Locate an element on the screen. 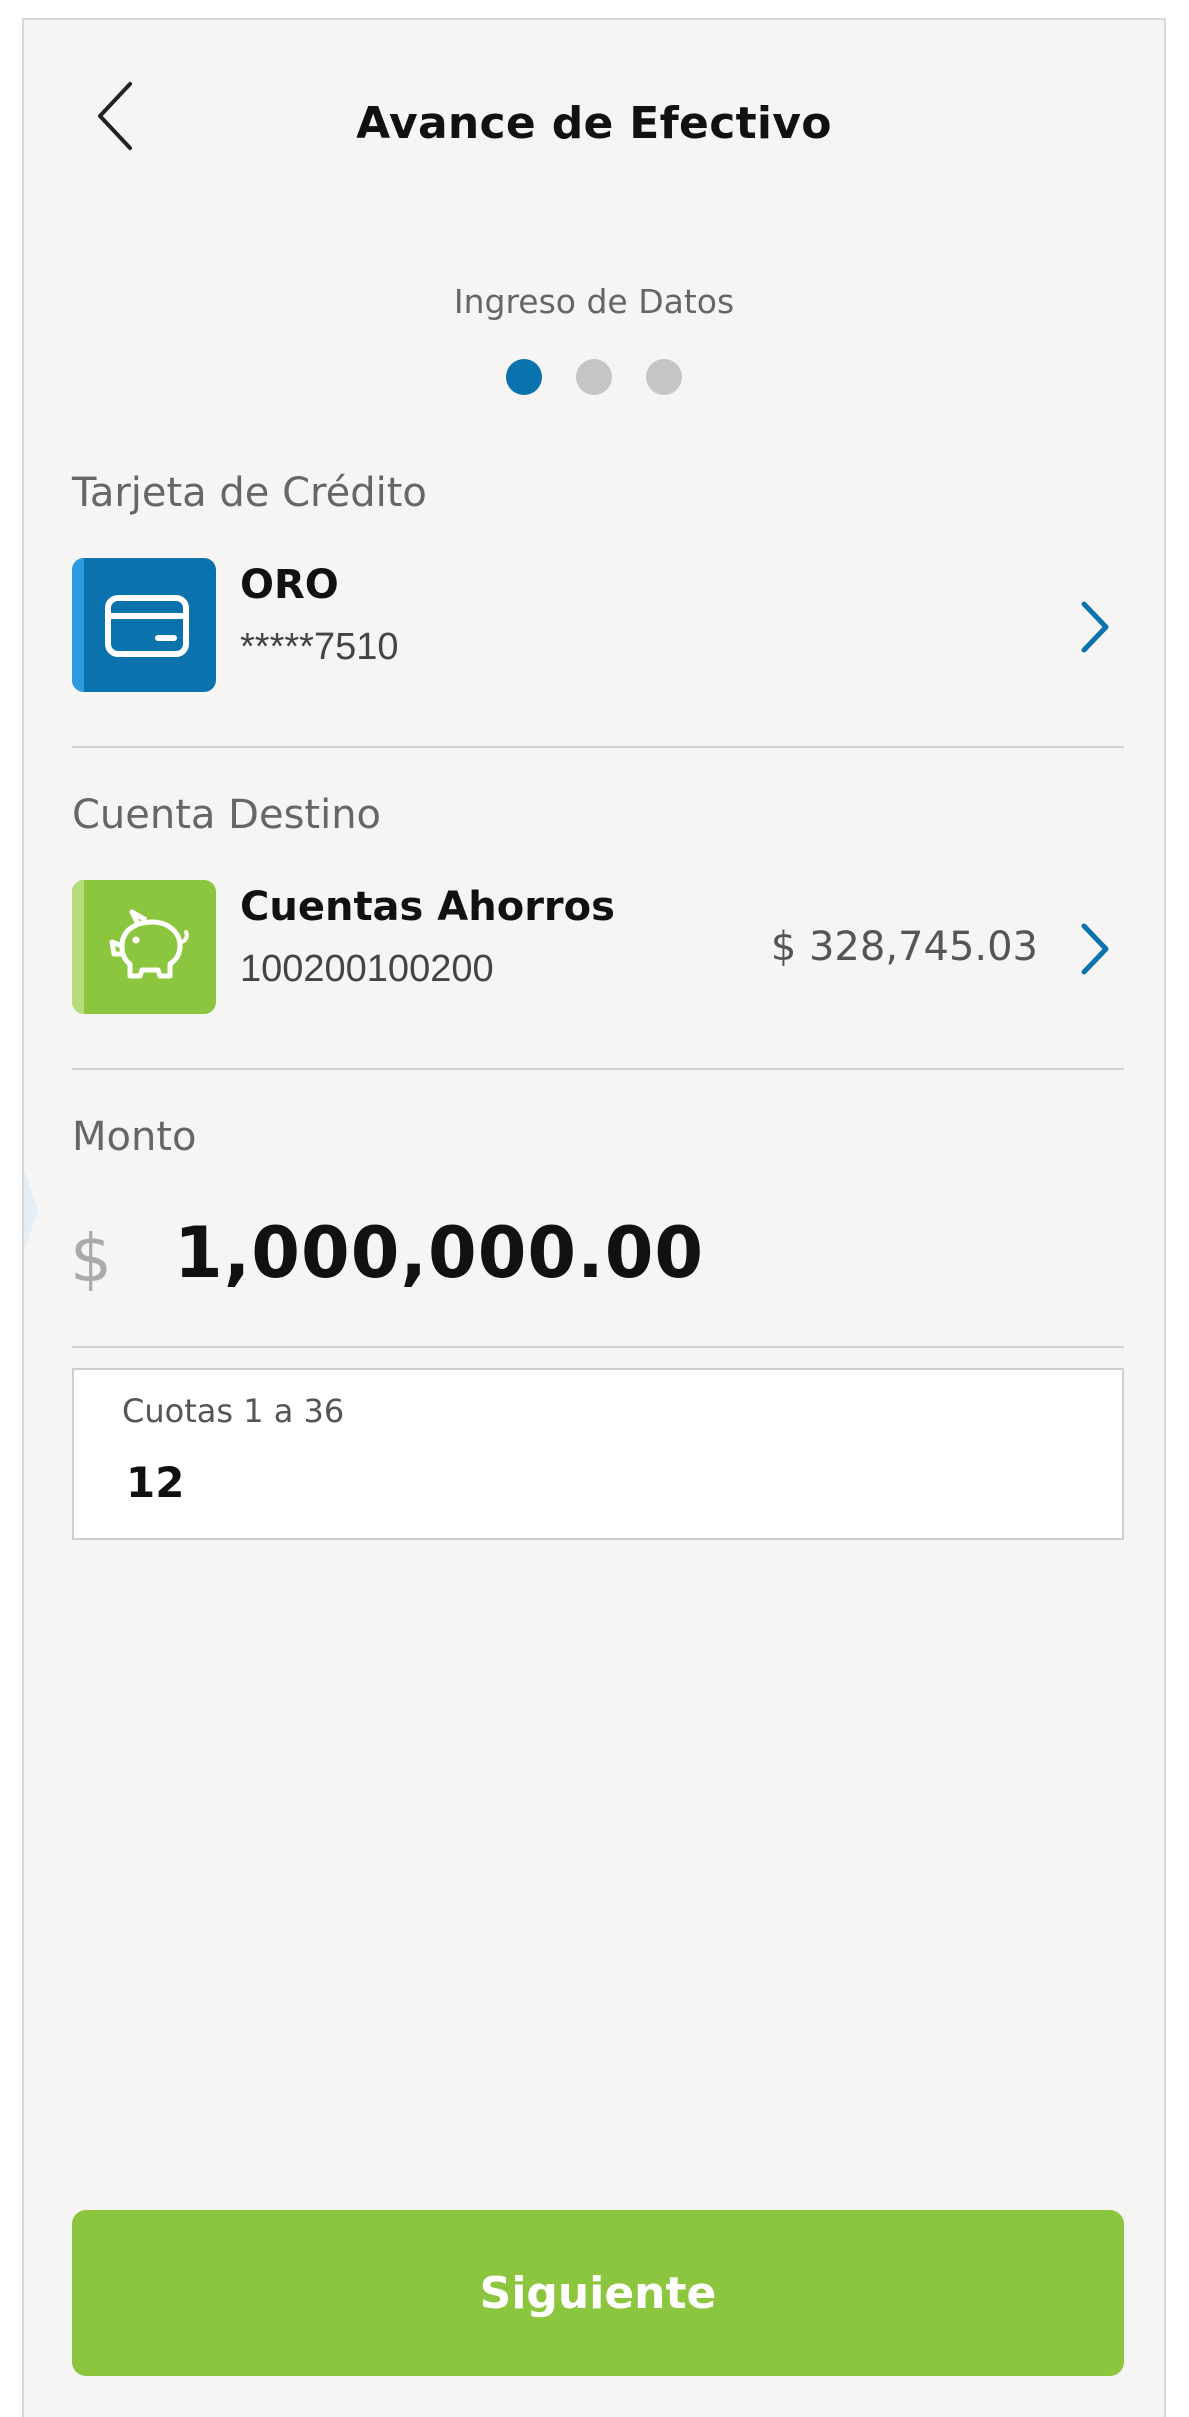  credit-card-selector: ORO *****7510 is located at coordinates (598, 625).